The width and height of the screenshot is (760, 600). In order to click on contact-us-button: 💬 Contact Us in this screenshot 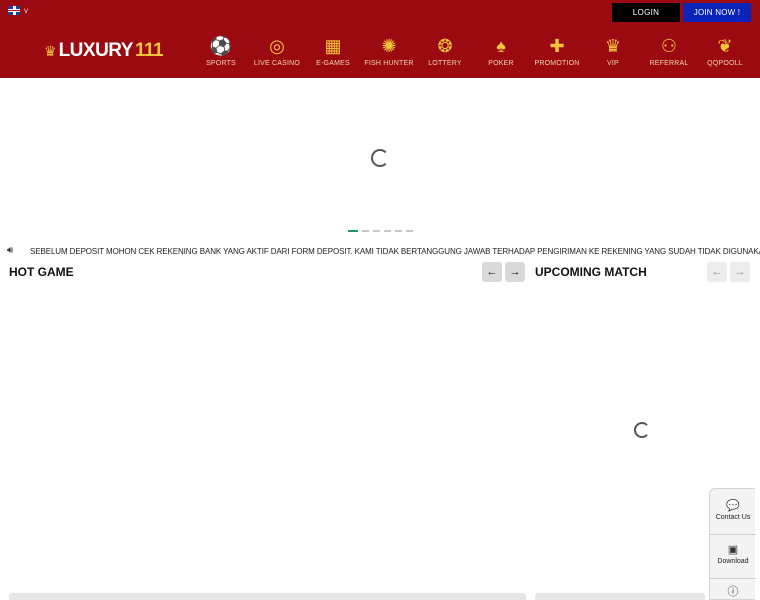, I will do `click(733, 510)`.